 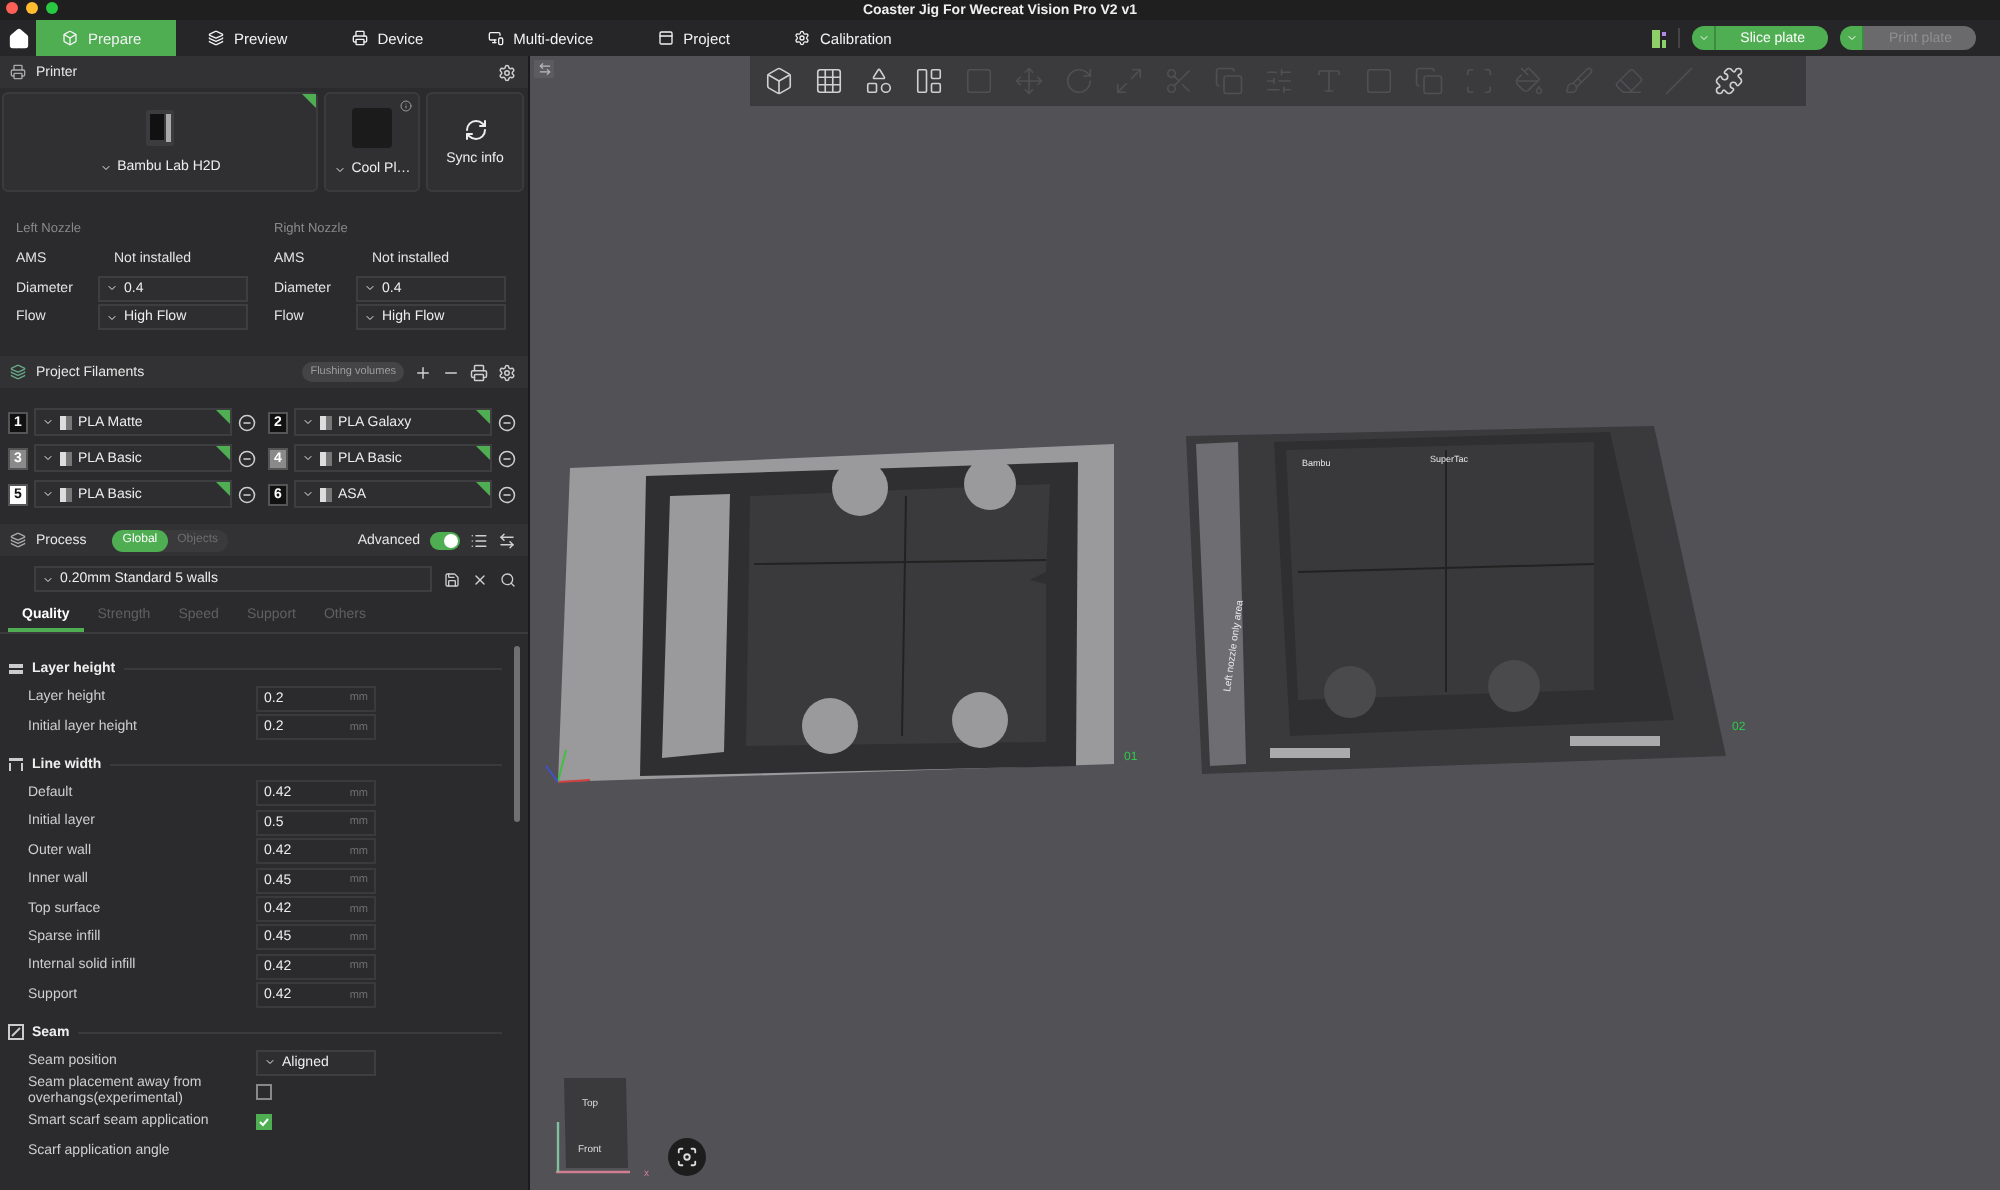 What do you see at coordinates (445, 540) in the screenshot?
I see `advanced-switch` at bounding box center [445, 540].